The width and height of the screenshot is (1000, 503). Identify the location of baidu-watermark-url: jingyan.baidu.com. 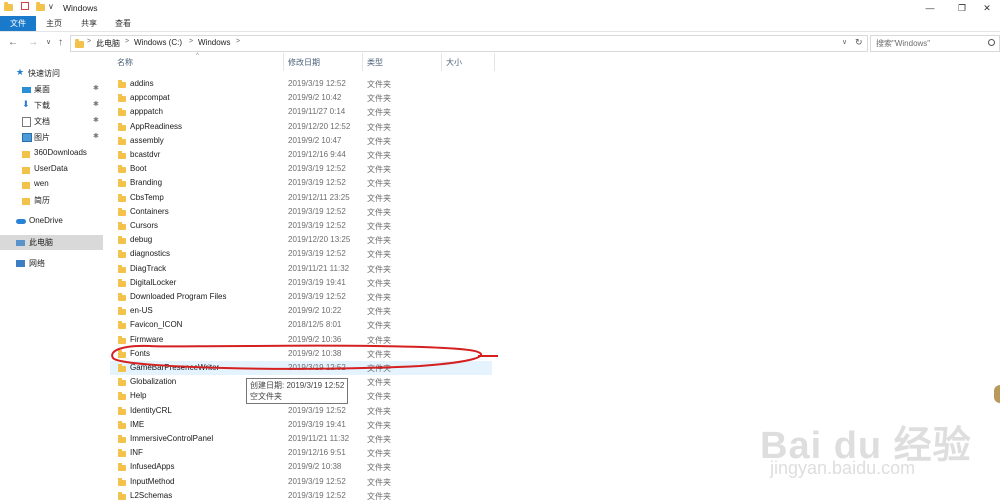
(843, 468).